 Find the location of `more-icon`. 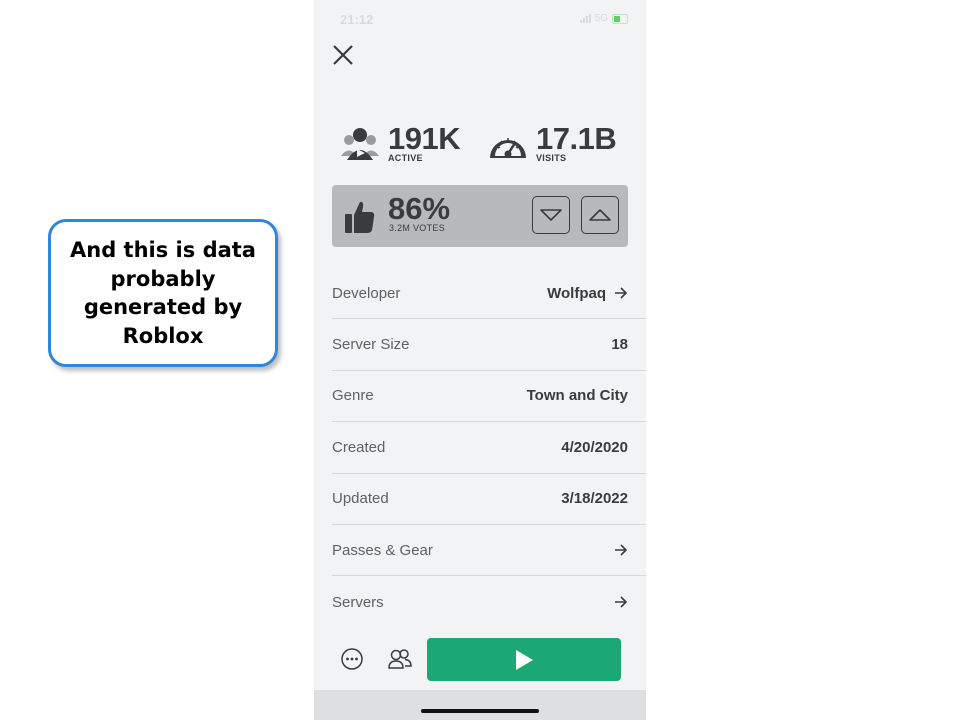

more-icon is located at coordinates (352, 659).